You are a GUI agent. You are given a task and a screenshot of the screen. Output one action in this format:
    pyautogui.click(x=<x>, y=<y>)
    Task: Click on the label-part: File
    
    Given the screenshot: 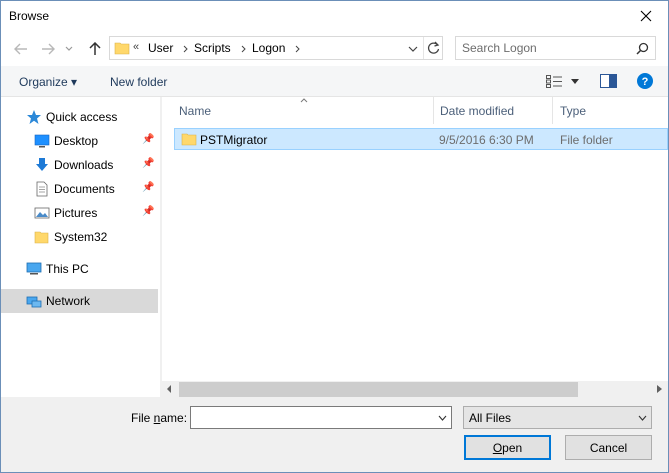 What is the action you would take?
    pyautogui.click(x=142, y=418)
    